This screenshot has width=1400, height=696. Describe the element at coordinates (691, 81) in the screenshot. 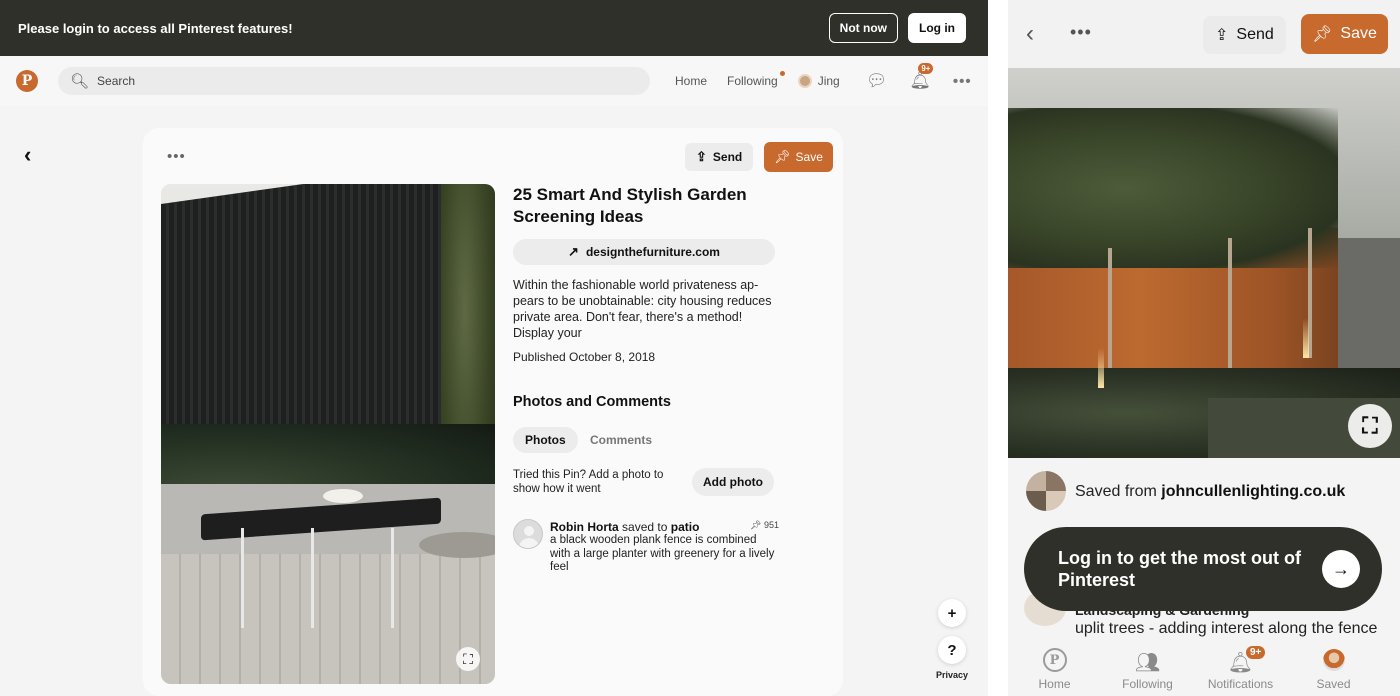

I see `nav-home-link: Home` at that location.